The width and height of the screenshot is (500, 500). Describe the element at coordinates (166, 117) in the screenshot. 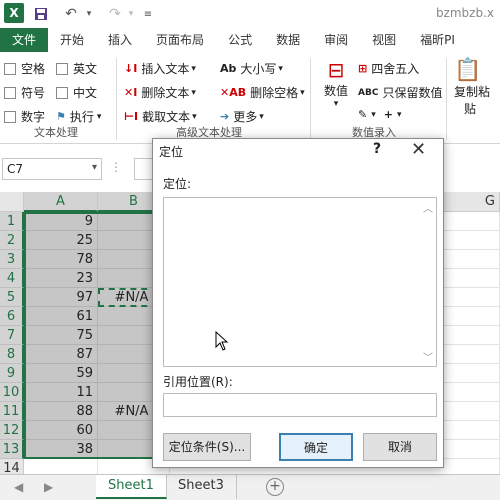

I see `extract-text-label: 截取文本` at that location.